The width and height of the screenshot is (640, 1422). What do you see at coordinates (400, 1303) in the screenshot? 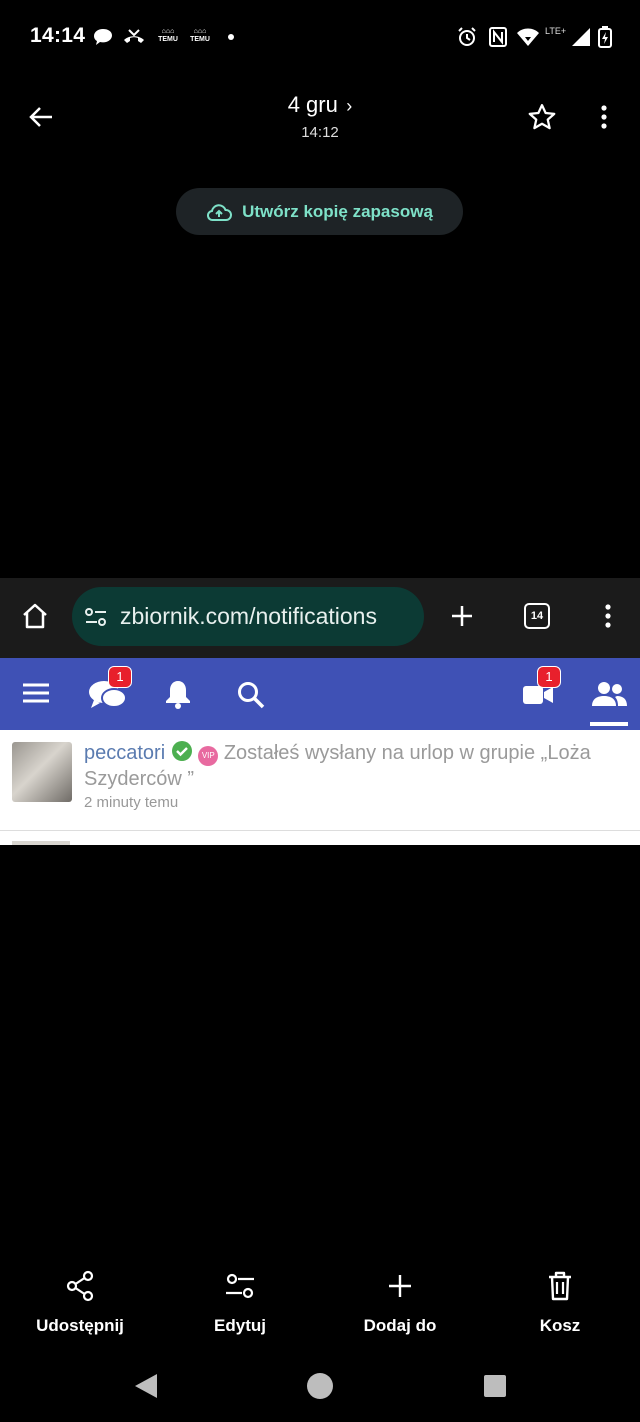
I see `add-to-button: Dodaj do` at bounding box center [400, 1303].